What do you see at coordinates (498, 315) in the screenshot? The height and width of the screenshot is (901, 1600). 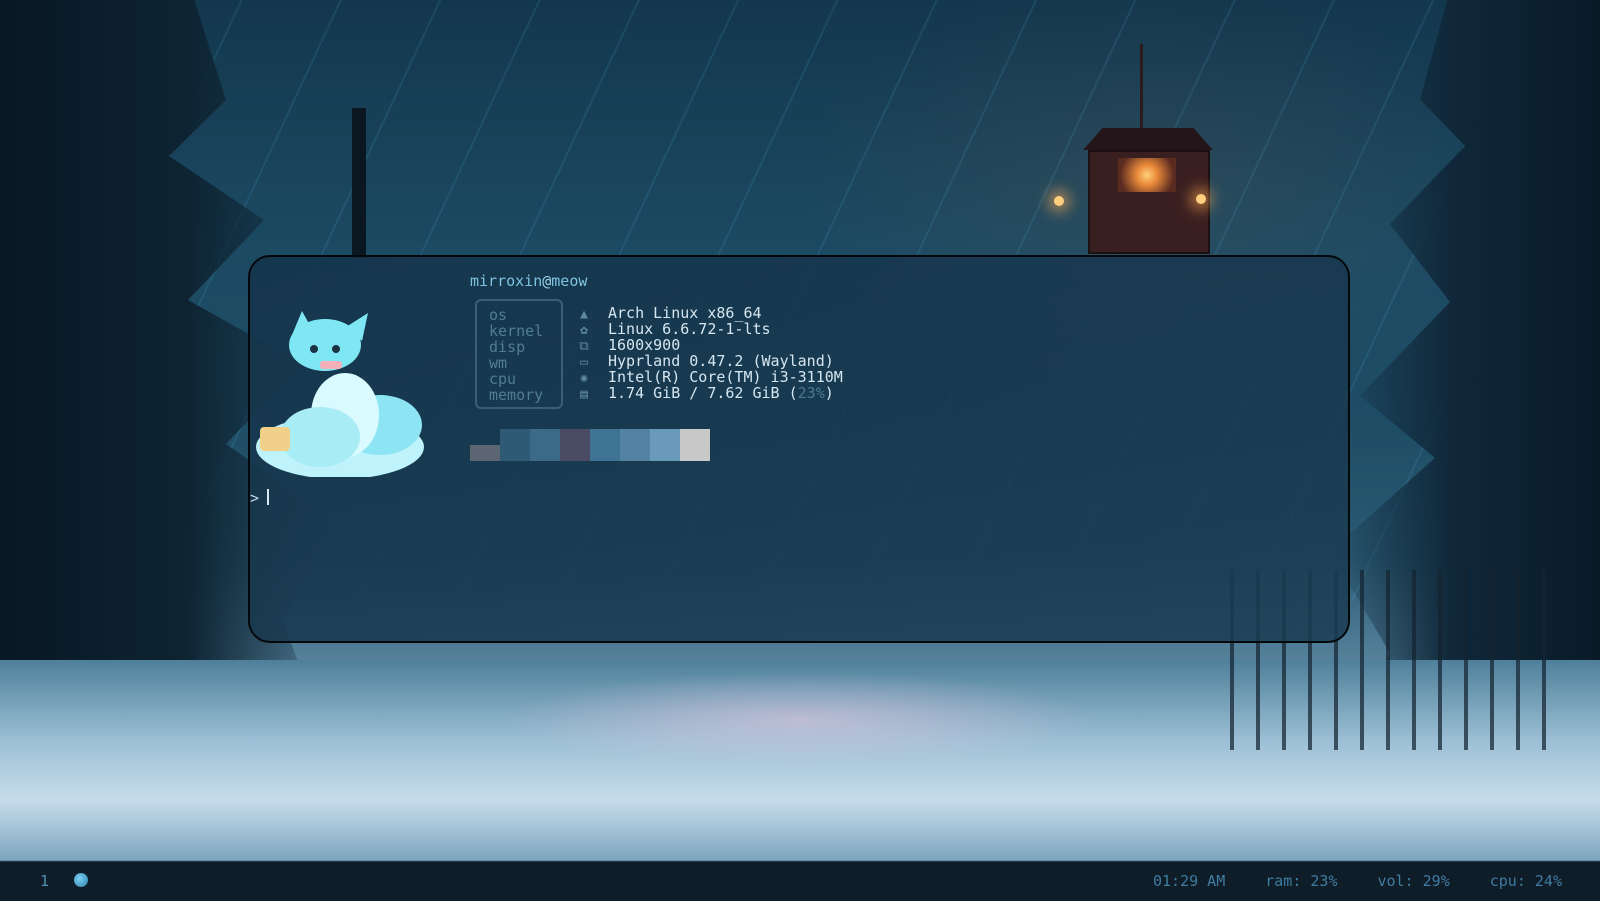 I see `label-os: os` at bounding box center [498, 315].